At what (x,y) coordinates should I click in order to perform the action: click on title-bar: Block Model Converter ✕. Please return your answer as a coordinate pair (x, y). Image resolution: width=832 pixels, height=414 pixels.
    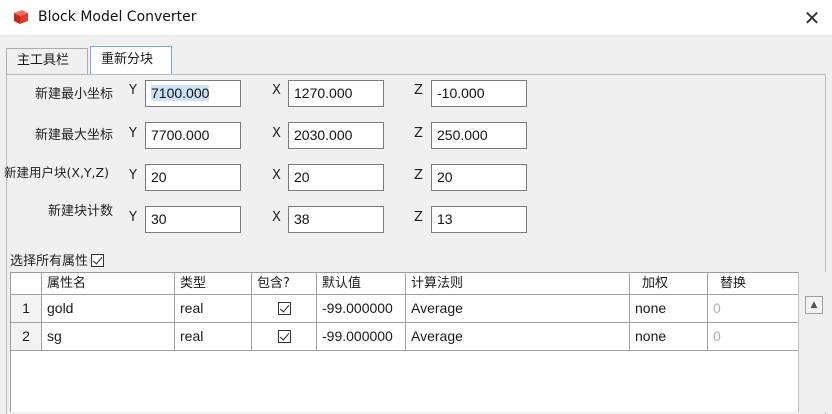
    Looking at the image, I should click on (416, 18).